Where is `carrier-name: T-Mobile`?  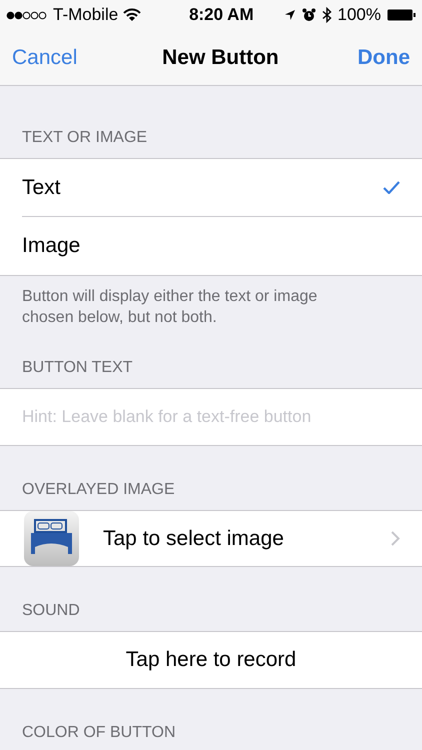 carrier-name: T-Mobile is located at coordinates (85, 15).